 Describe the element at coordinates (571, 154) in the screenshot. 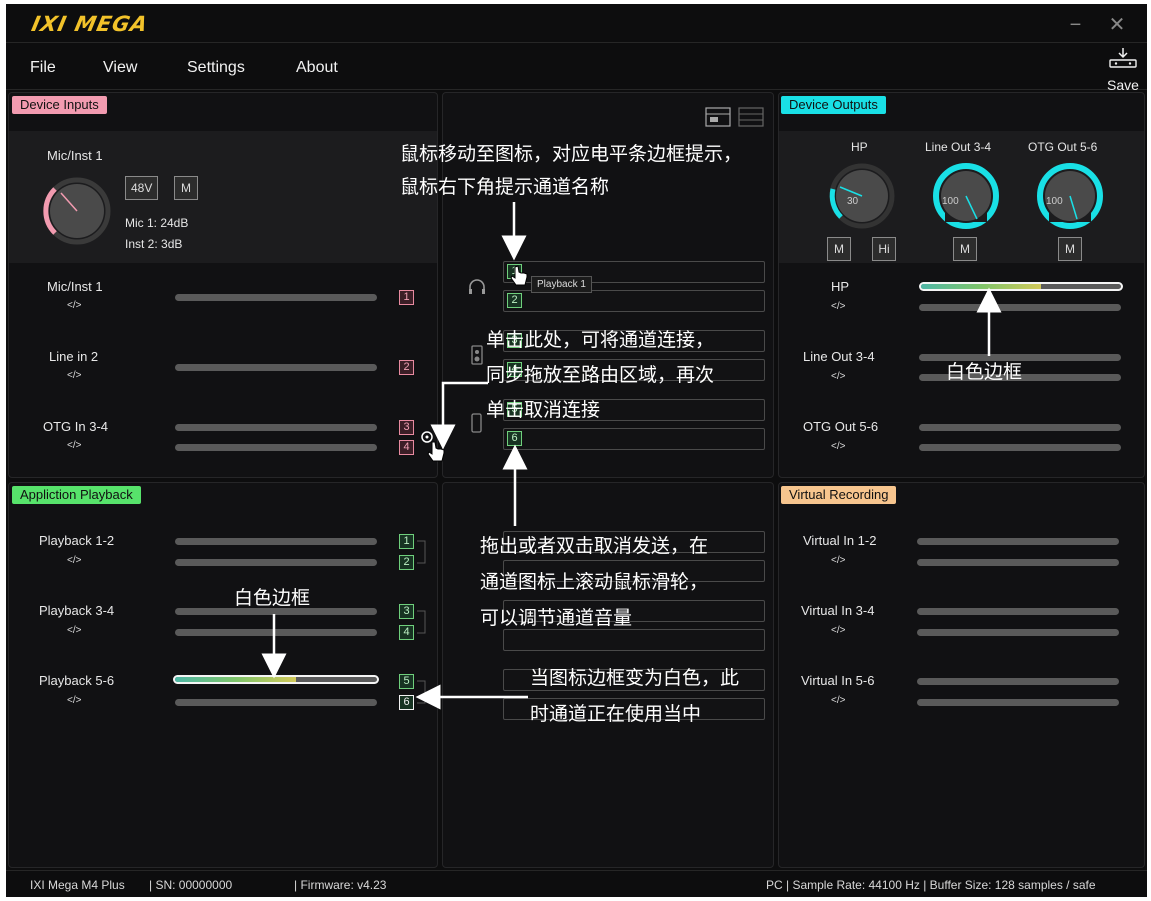

I see `annotation-hover-line1: 鼠标移动至图标，对应电平条边框提示，` at that location.